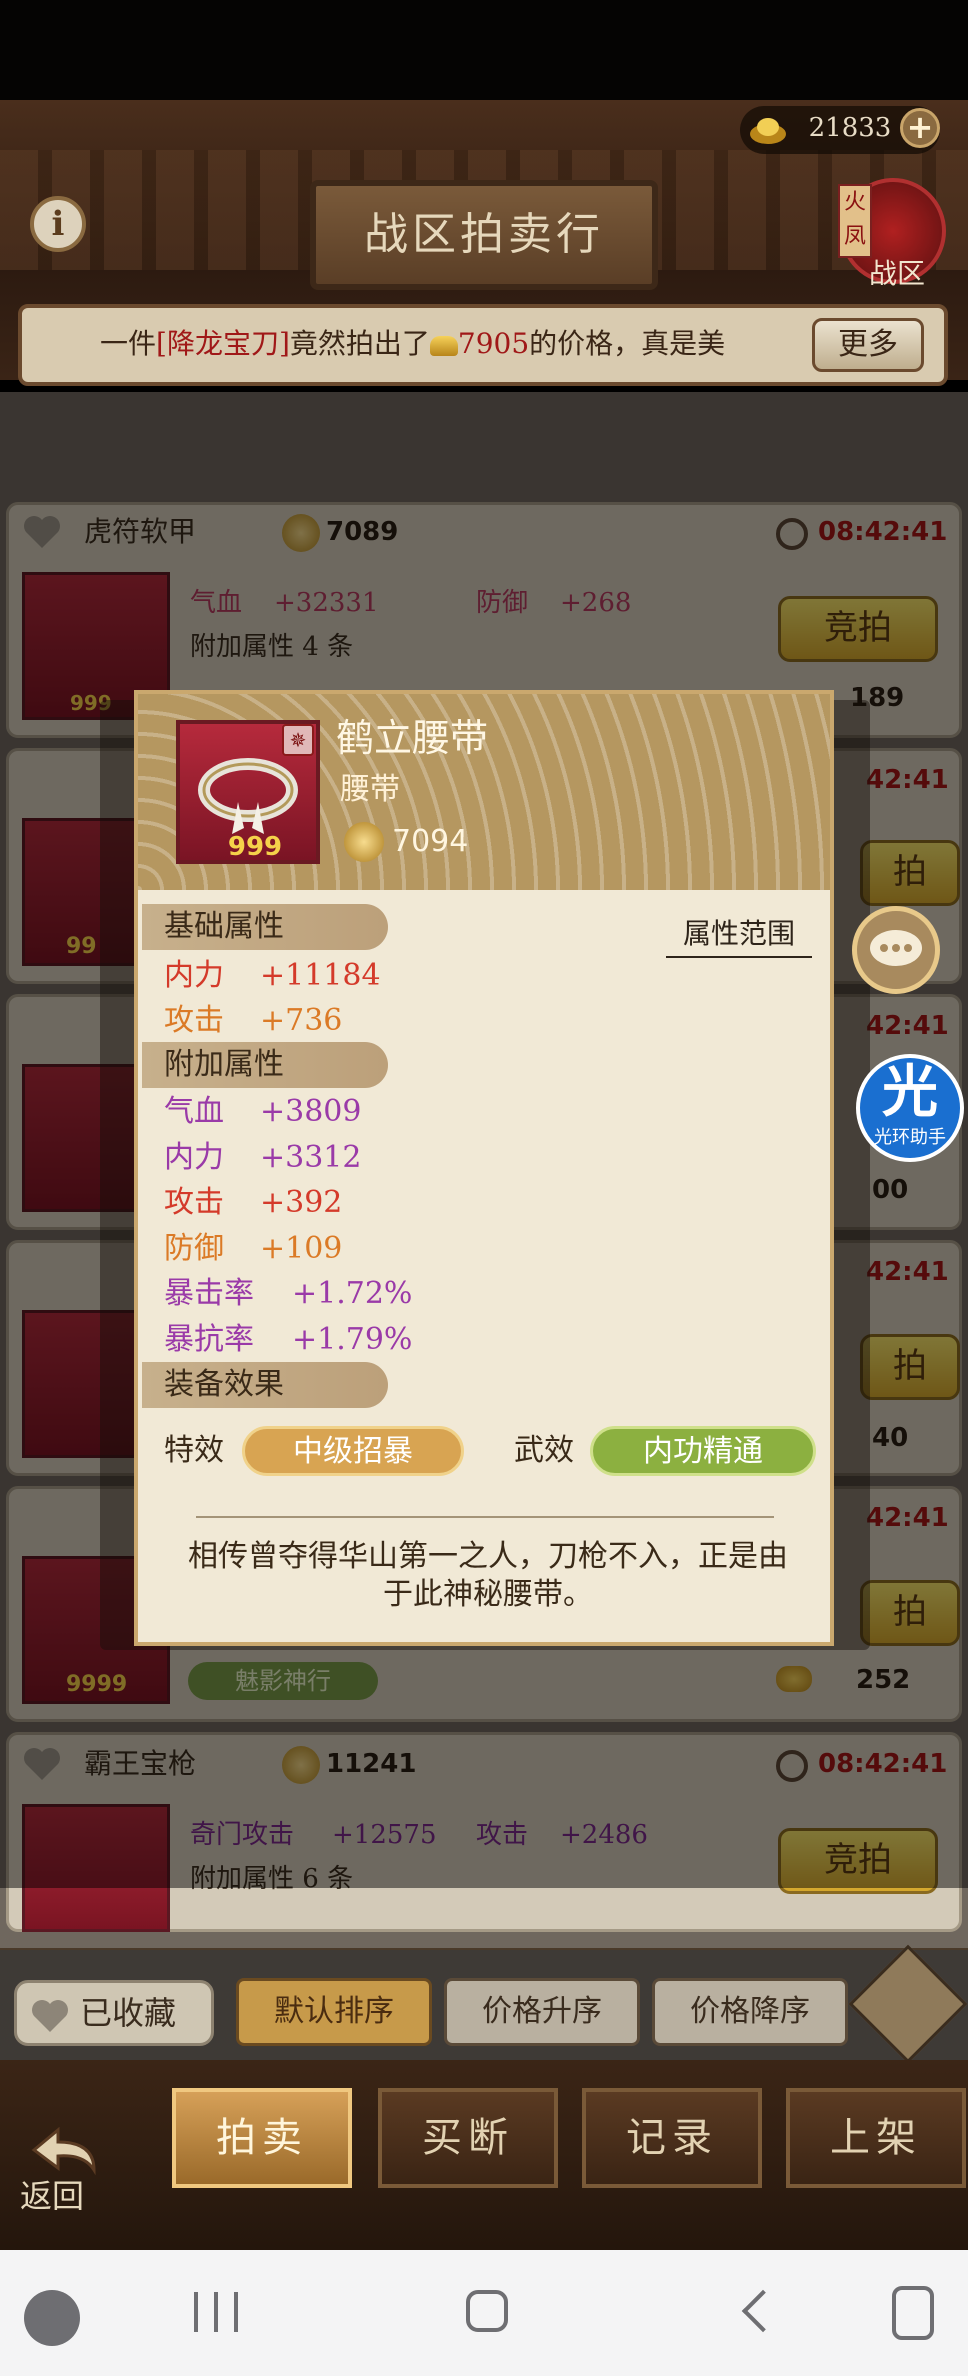 This screenshot has width=968, height=2376. What do you see at coordinates (311, 1111) in the screenshot?
I see `attr-value: +3809` at bounding box center [311, 1111].